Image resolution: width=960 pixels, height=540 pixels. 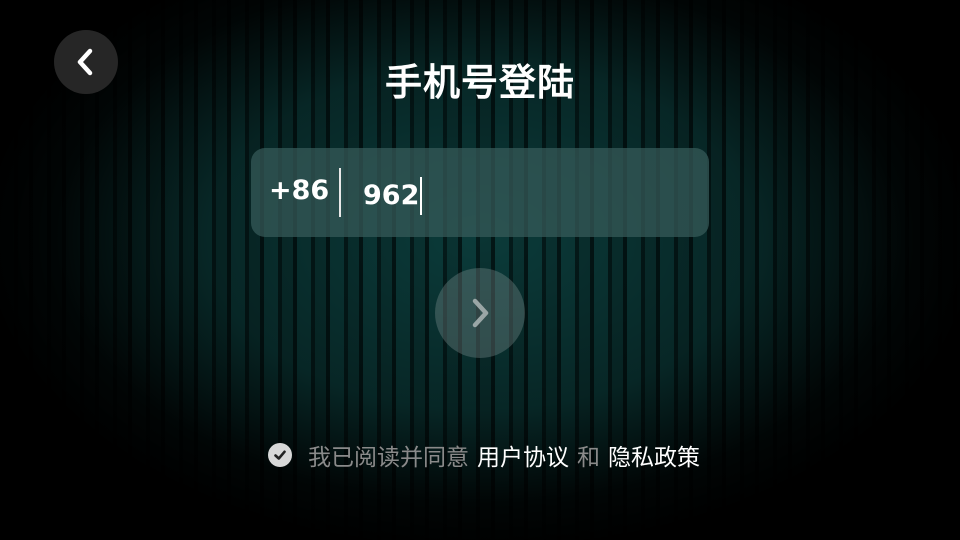 What do you see at coordinates (388, 458) in the screenshot?
I see `agreement-prefix-text: 我已阅读并同意` at bounding box center [388, 458].